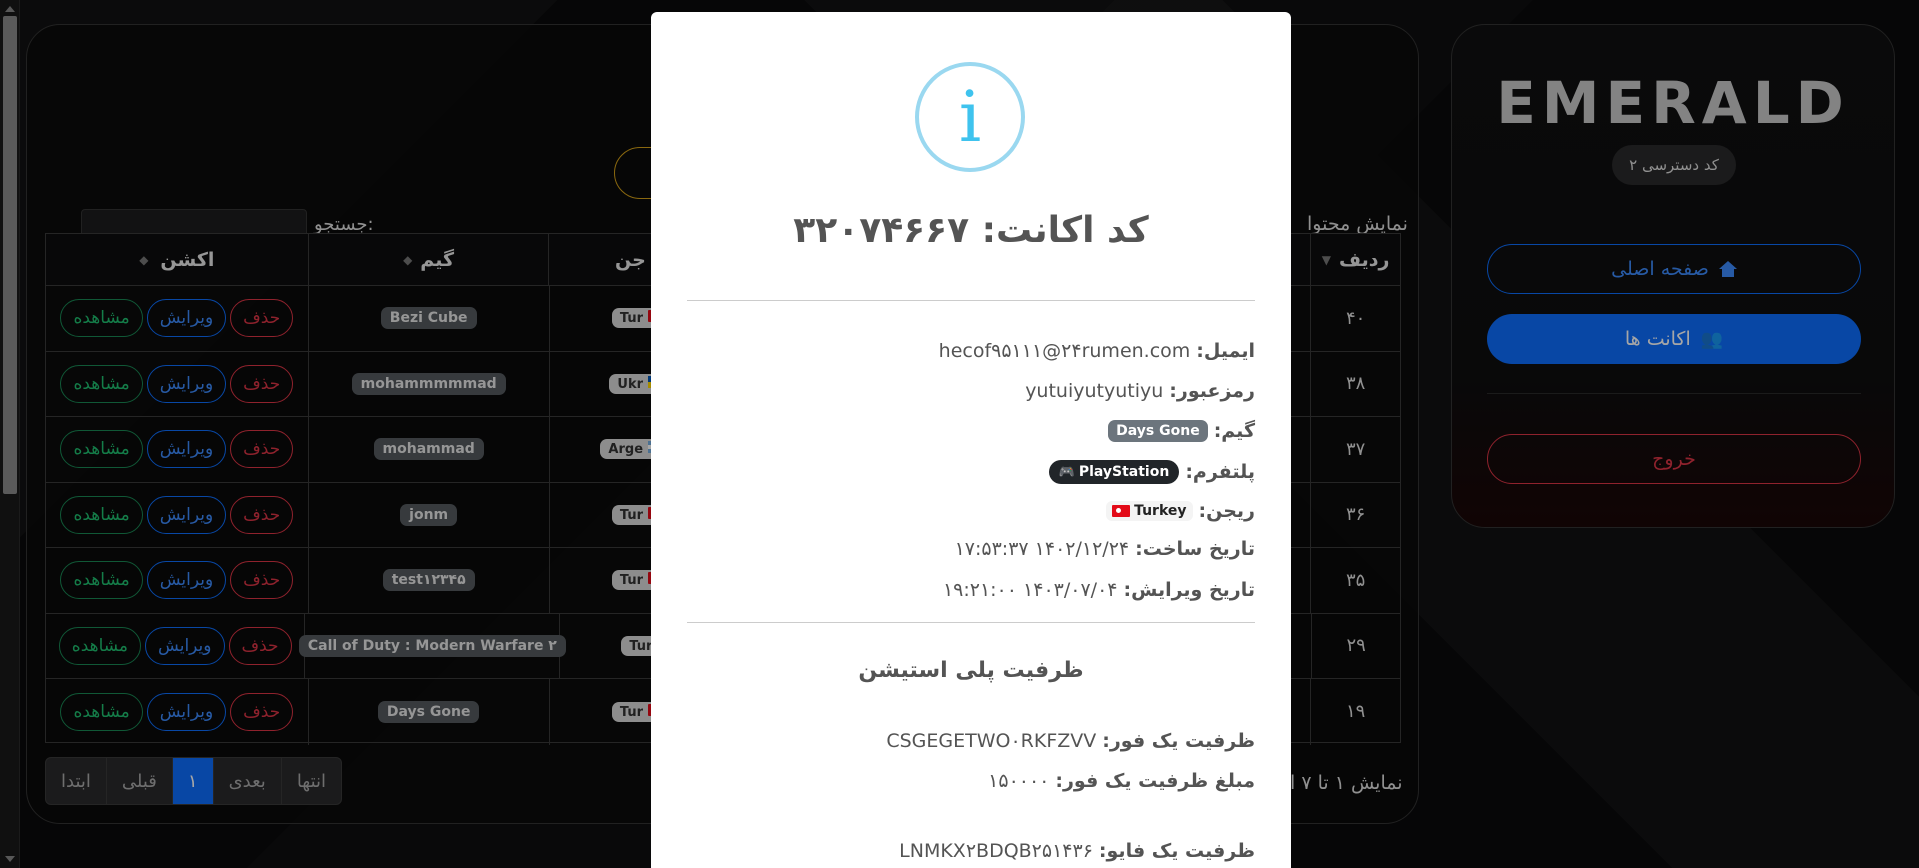 Image resolution: width=1919 pixels, height=868 pixels. I want to click on cap4-price-value: ۱۵۰۰۰۰, so click(1019, 781).